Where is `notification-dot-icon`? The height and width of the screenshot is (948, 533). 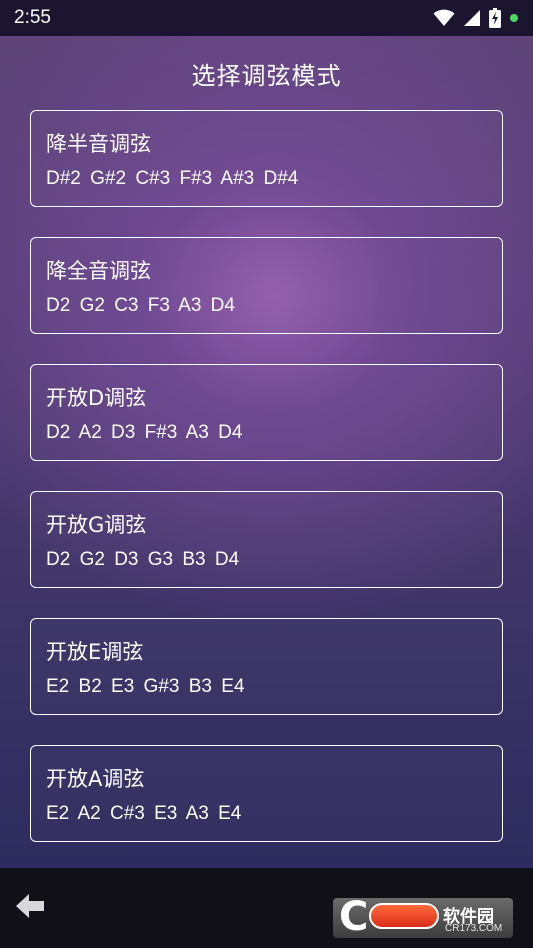
notification-dot-icon is located at coordinates (514, 18).